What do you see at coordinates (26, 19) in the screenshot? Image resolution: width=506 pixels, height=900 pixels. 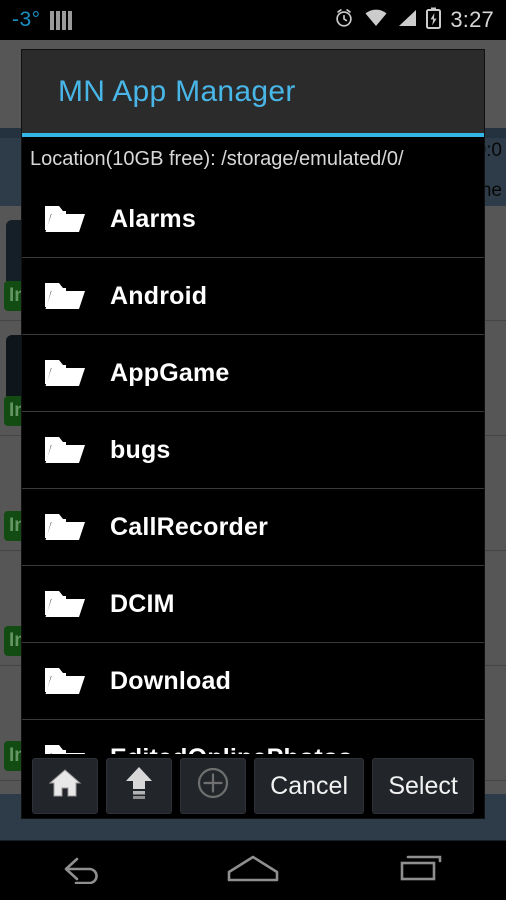 I see `temperature-indicator: -3°` at bounding box center [26, 19].